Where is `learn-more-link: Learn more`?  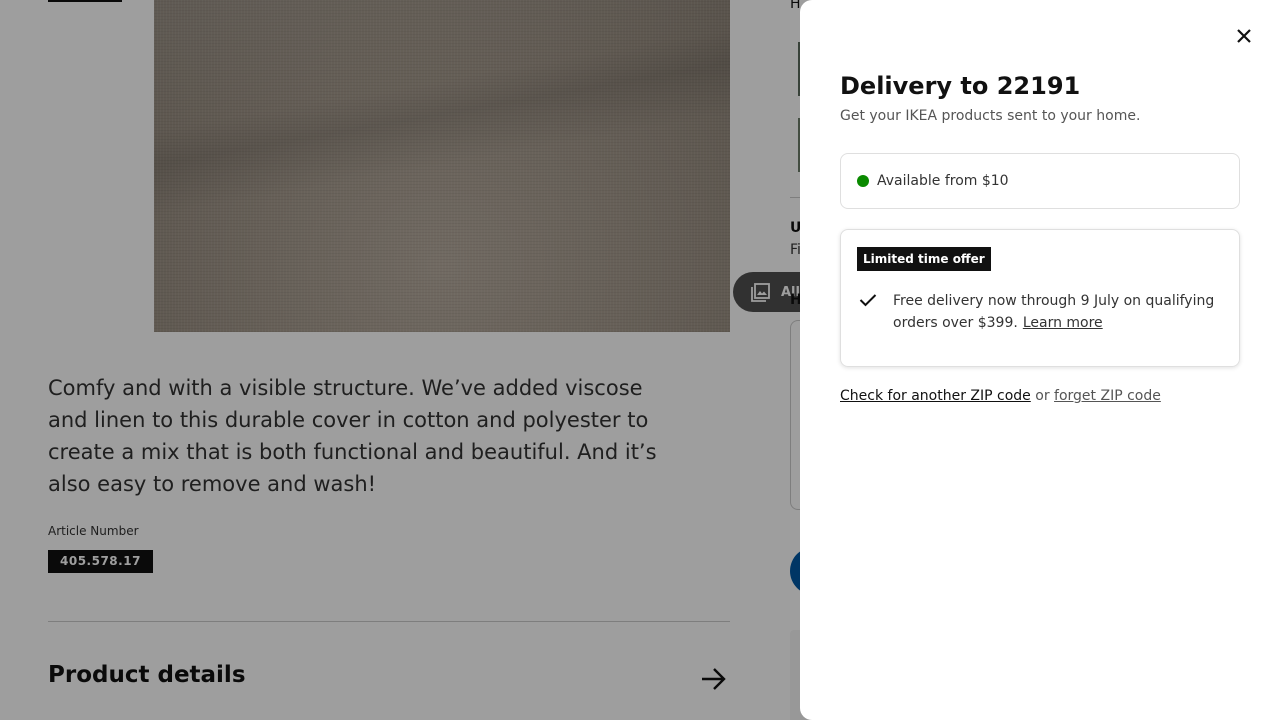
learn-more-link: Learn more is located at coordinates (1063, 323).